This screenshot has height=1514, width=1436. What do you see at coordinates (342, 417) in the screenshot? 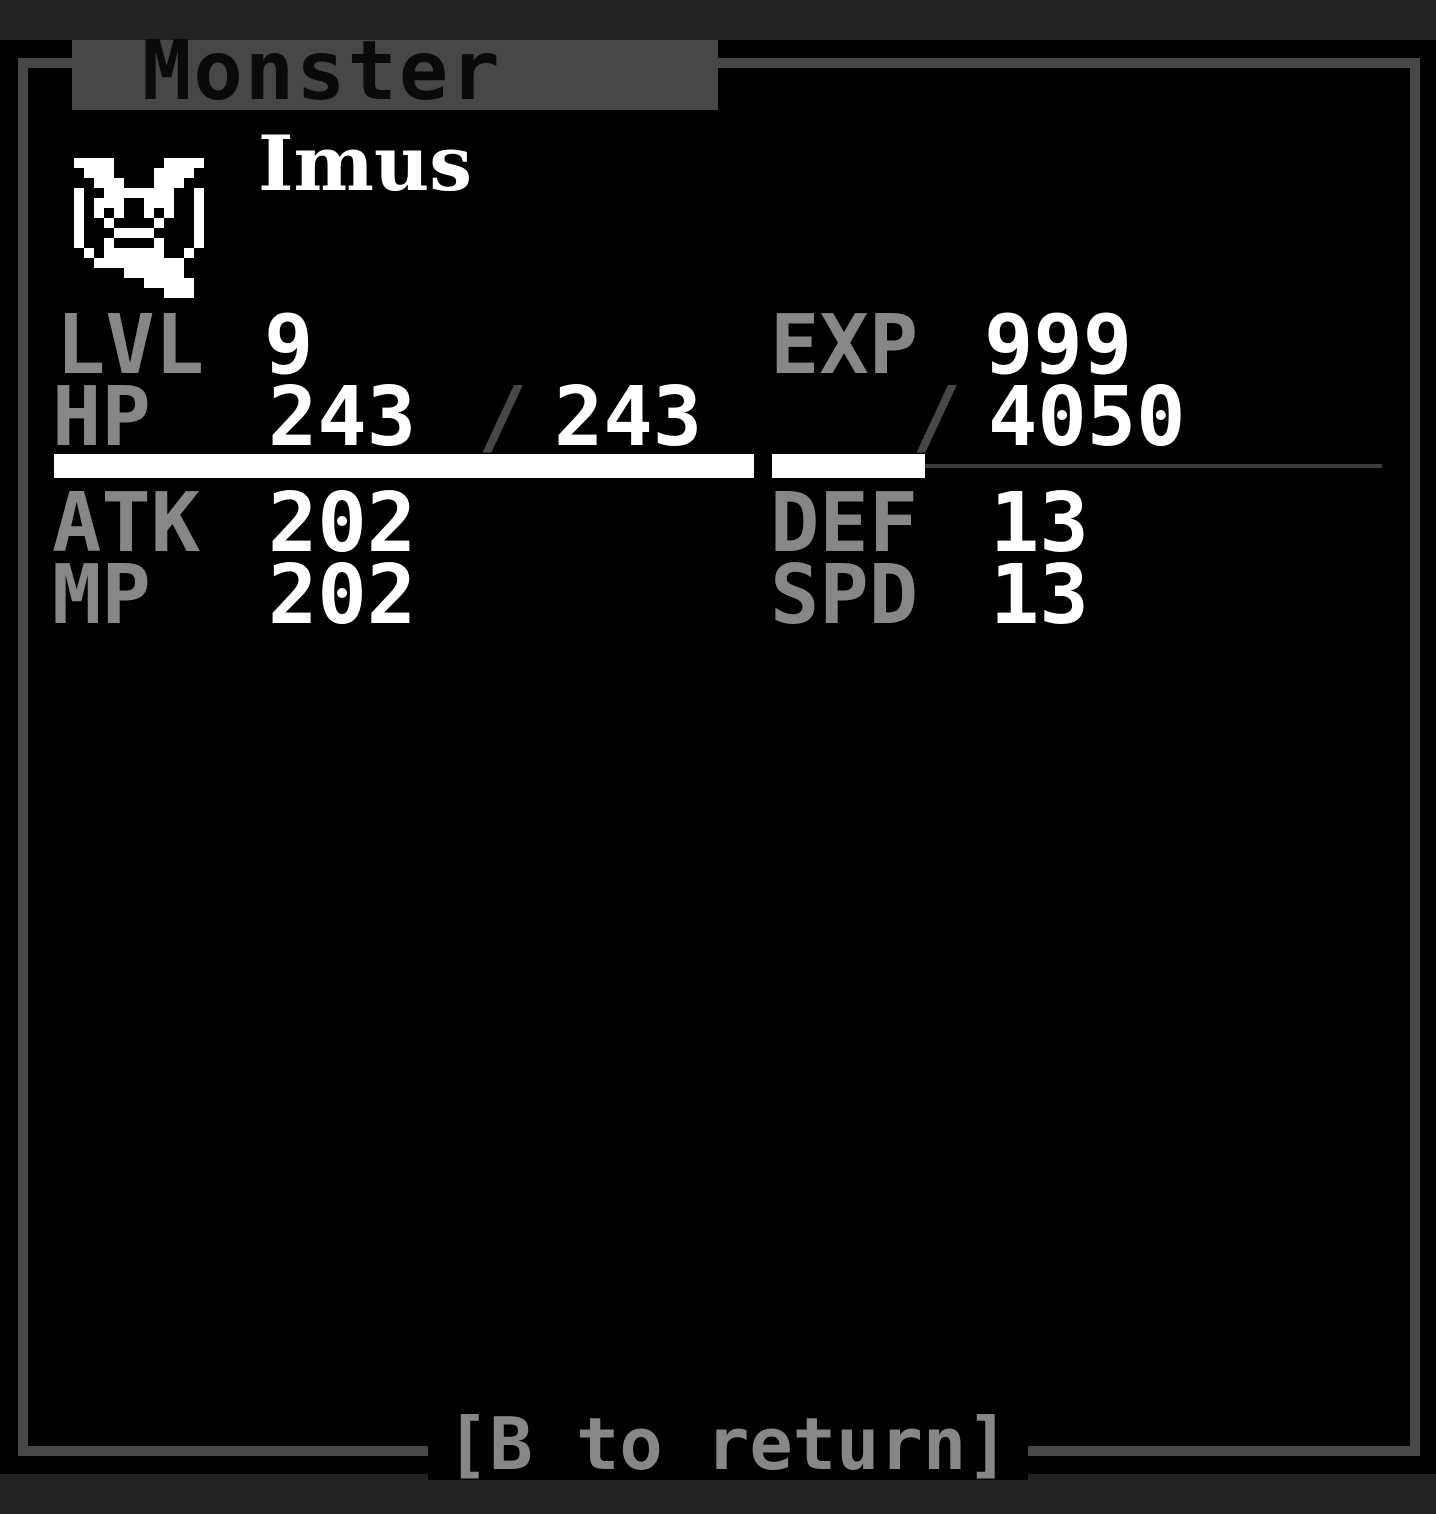
I see `hp-current: 243` at bounding box center [342, 417].